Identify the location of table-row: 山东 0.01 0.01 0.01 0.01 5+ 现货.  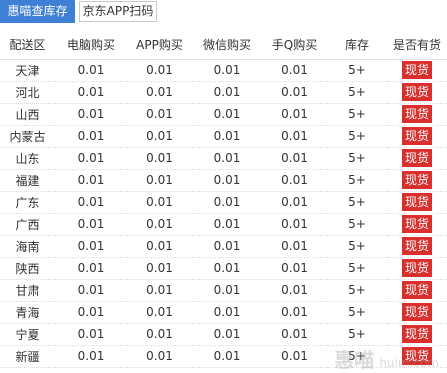
(223, 158).